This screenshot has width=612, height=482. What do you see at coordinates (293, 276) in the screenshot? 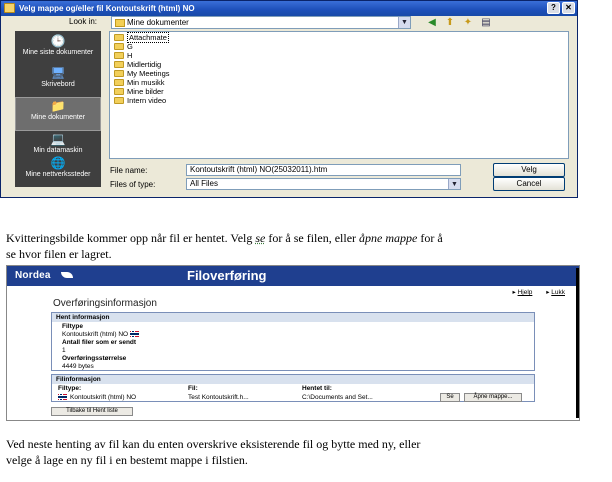
I see `receipt-header: Nordea Filoverføring` at bounding box center [293, 276].